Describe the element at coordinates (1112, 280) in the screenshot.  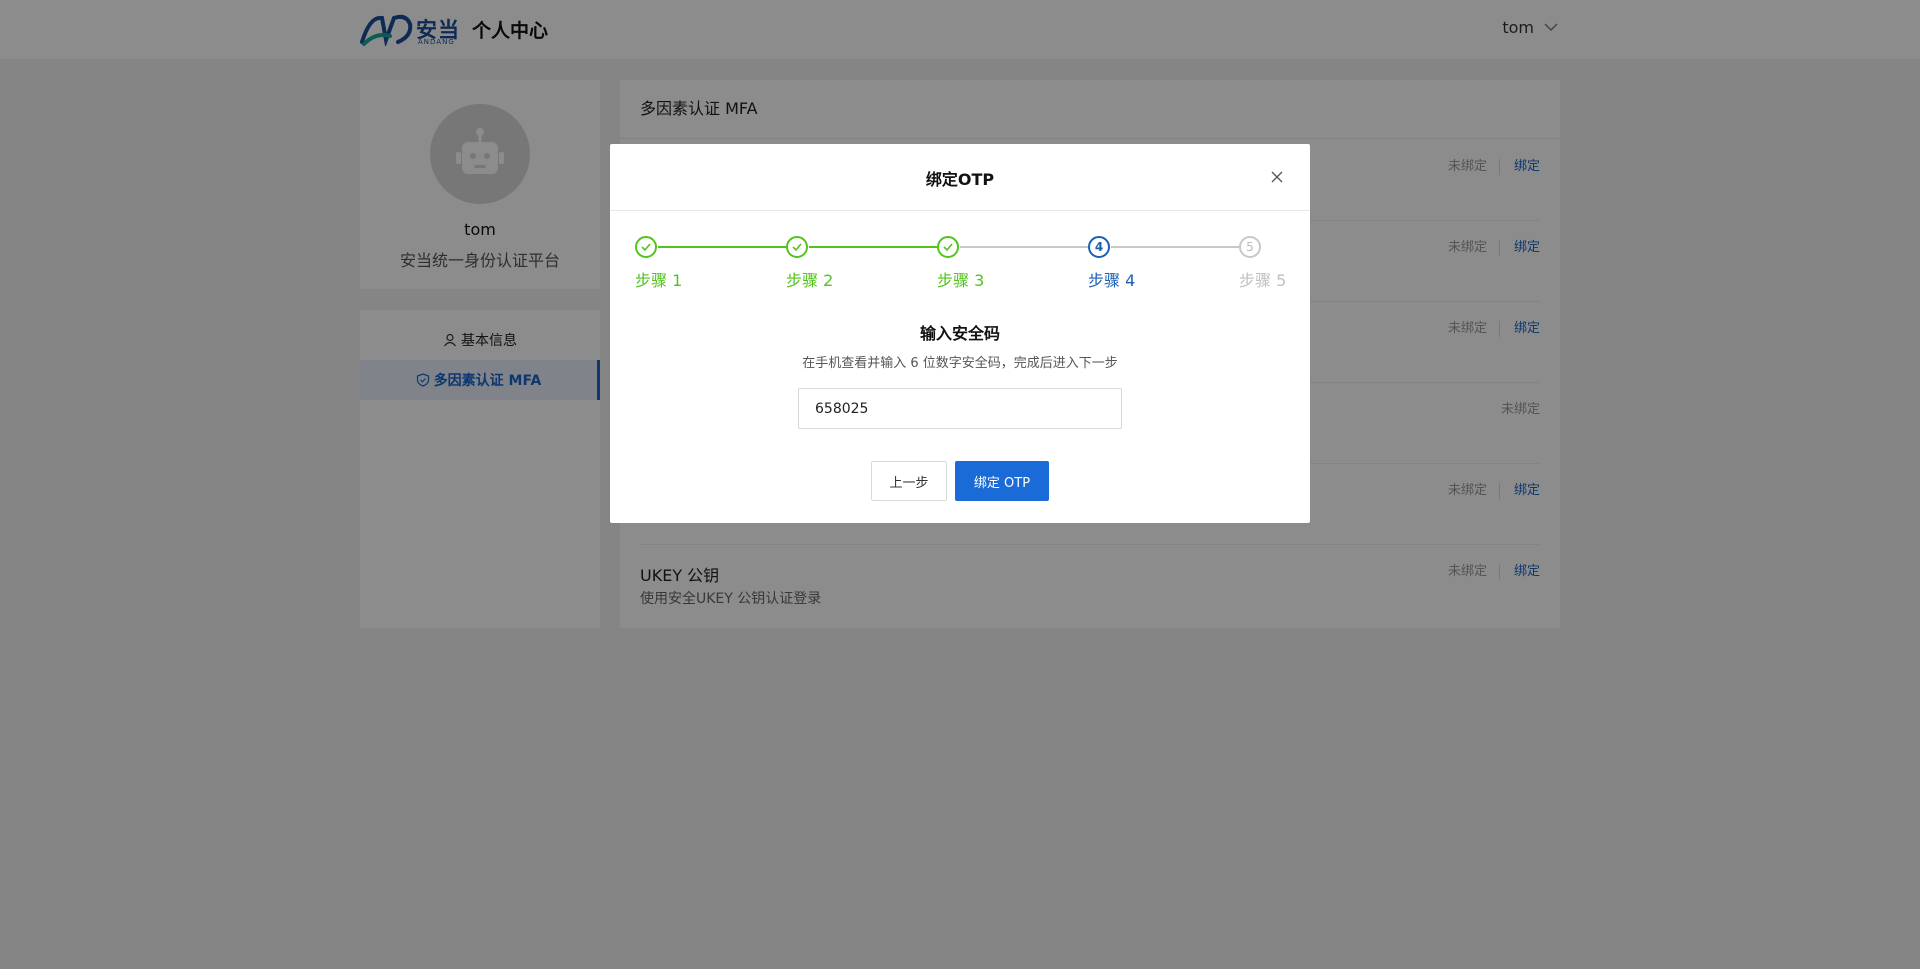
I see `step-label: 步骤 4` at that location.